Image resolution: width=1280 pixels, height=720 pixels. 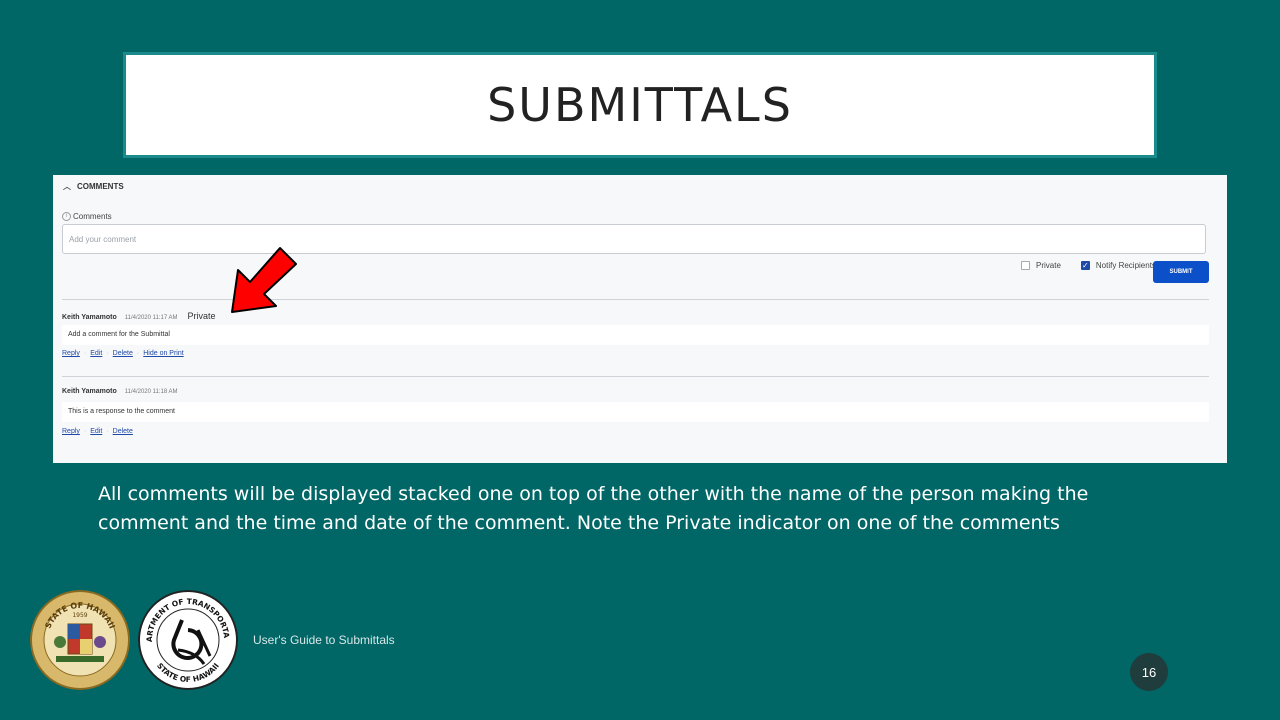 I want to click on private-checkbox, so click(x=1025, y=265).